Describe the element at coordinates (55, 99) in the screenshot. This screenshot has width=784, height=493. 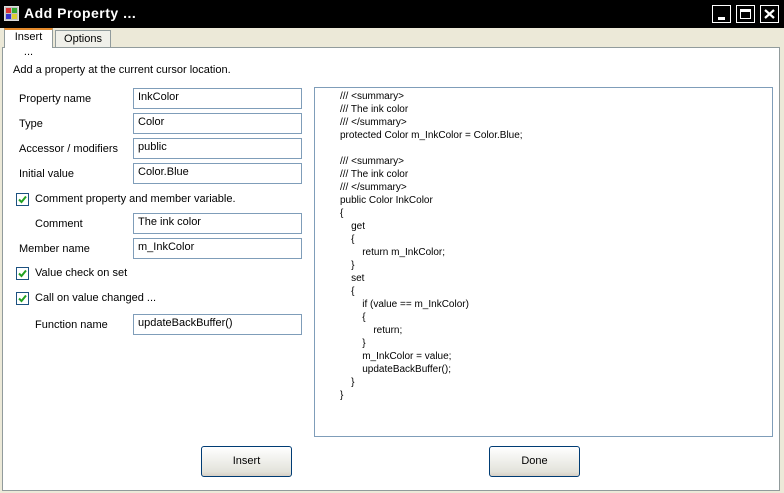
I see `property-name-label: Property name` at that location.